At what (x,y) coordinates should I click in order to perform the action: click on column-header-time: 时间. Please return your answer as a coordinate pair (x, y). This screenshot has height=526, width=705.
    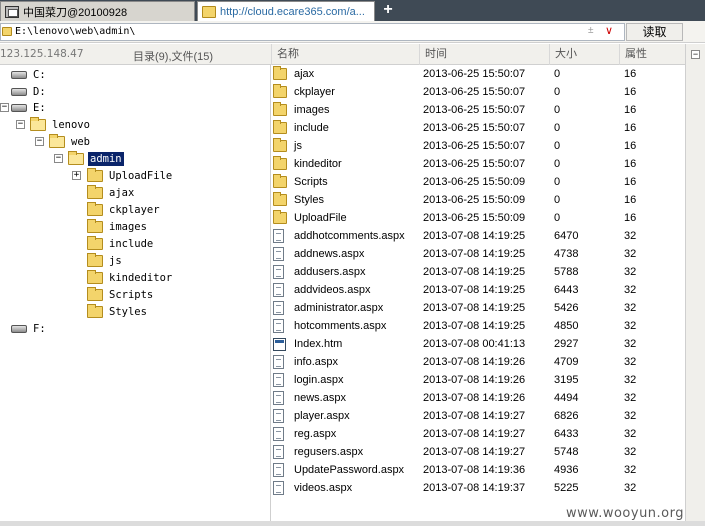
    Looking at the image, I should click on (484, 54).